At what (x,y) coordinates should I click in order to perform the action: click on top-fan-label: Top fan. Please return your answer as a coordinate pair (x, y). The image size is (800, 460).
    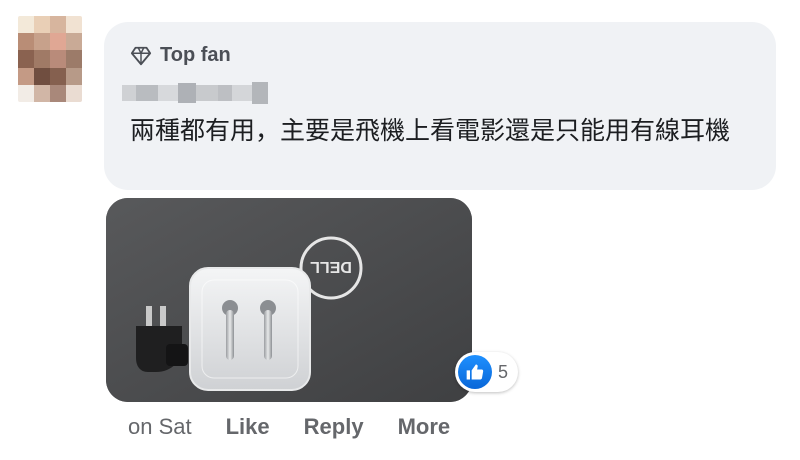
    Looking at the image, I should click on (195, 55).